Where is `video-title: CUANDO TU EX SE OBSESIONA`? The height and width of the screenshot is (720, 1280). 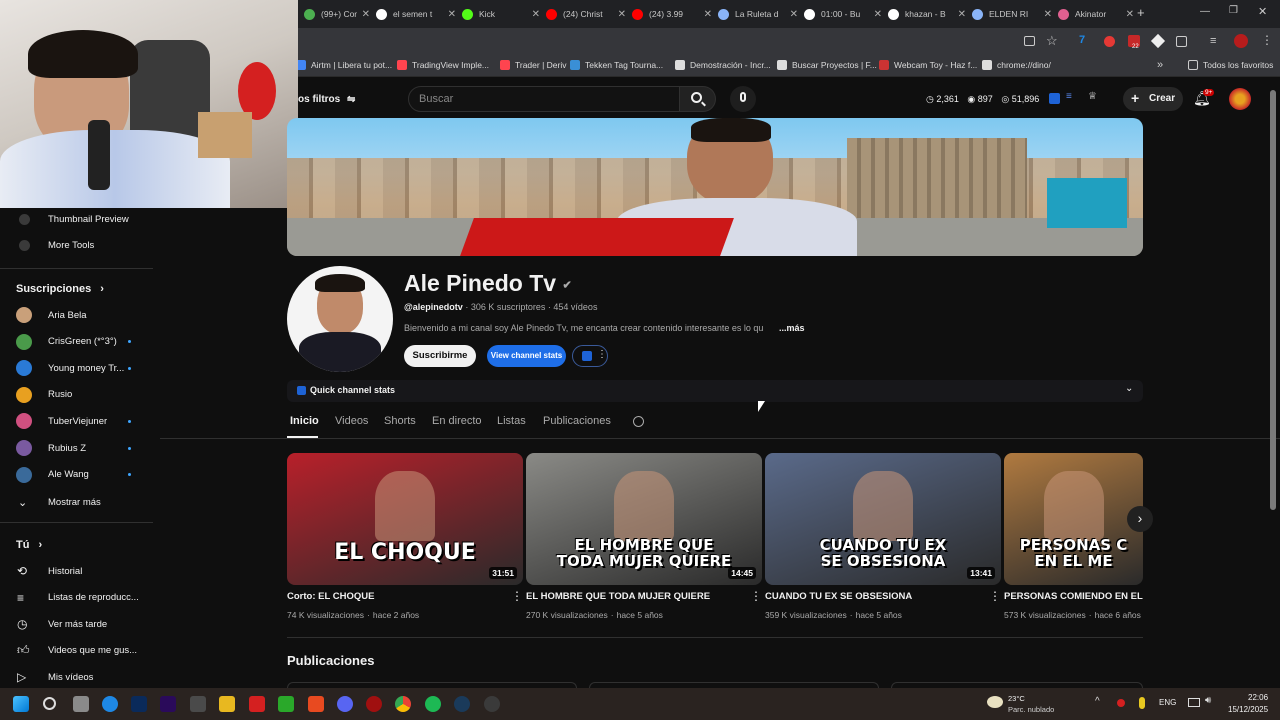 video-title: CUANDO TU EX SE OBSESIONA is located at coordinates (875, 596).